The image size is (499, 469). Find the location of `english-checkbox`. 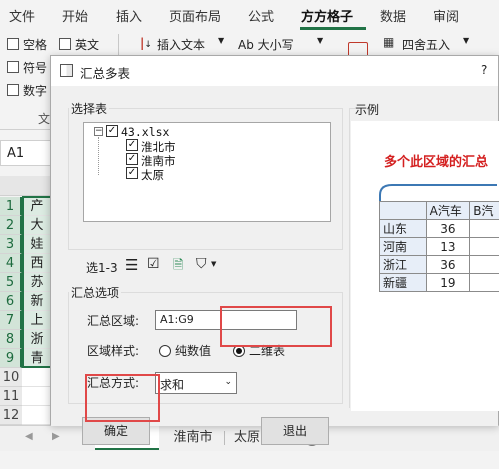

english-checkbox is located at coordinates (65, 44).